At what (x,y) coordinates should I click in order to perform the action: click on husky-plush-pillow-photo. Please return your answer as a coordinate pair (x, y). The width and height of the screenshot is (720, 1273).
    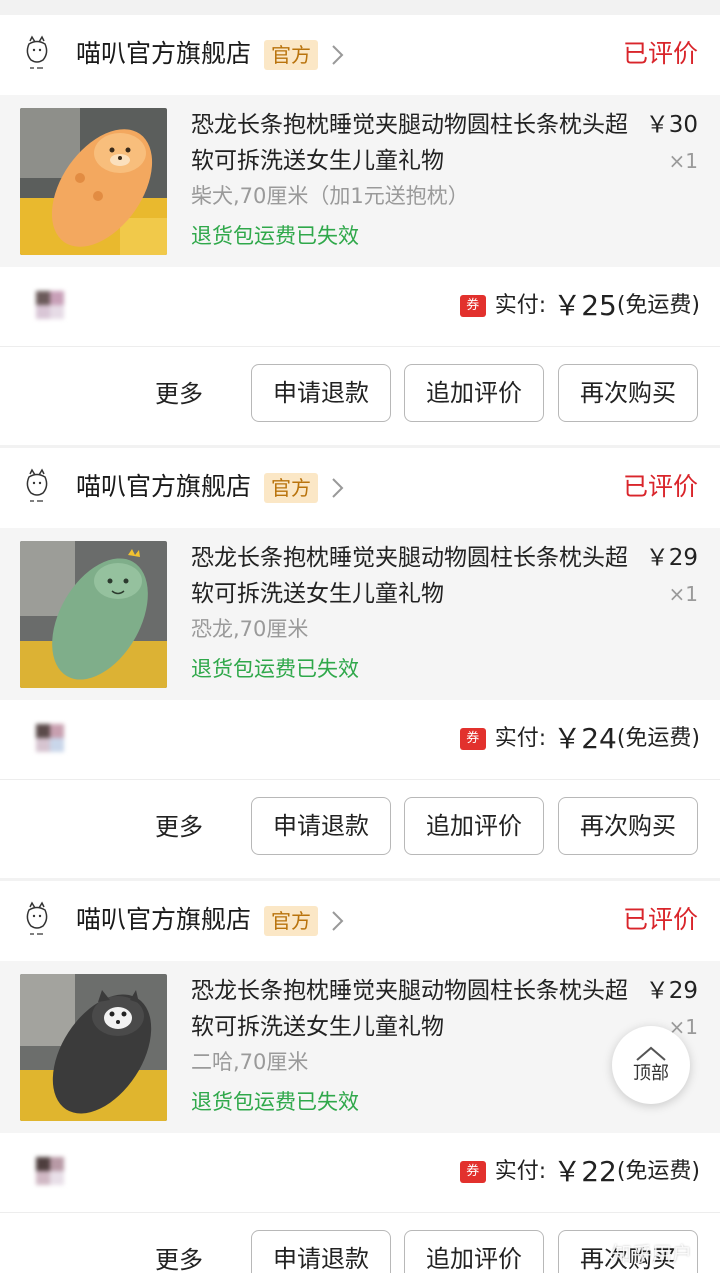
    Looking at the image, I should click on (93, 1047).